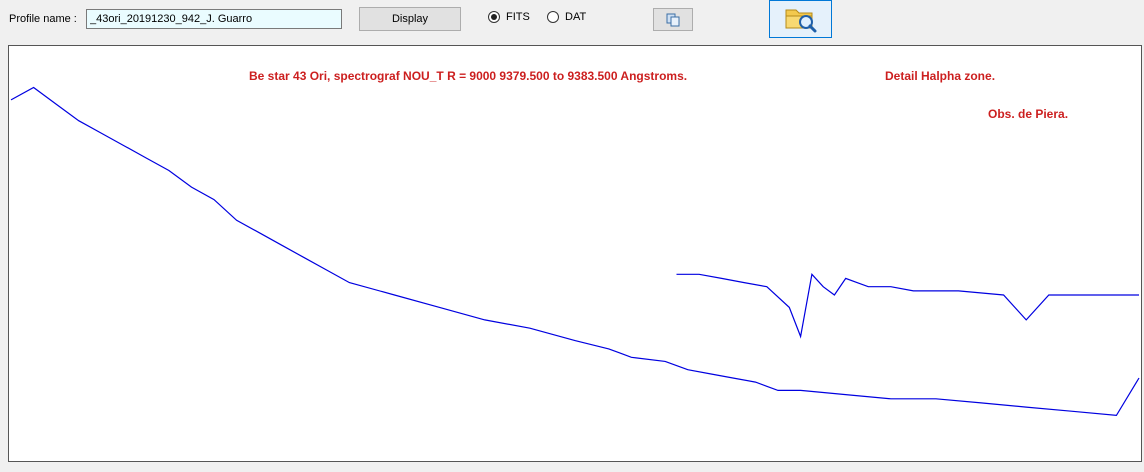 This screenshot has height=472, width=1144. I want to click on dat-radio: DAT, so click(566, 17).